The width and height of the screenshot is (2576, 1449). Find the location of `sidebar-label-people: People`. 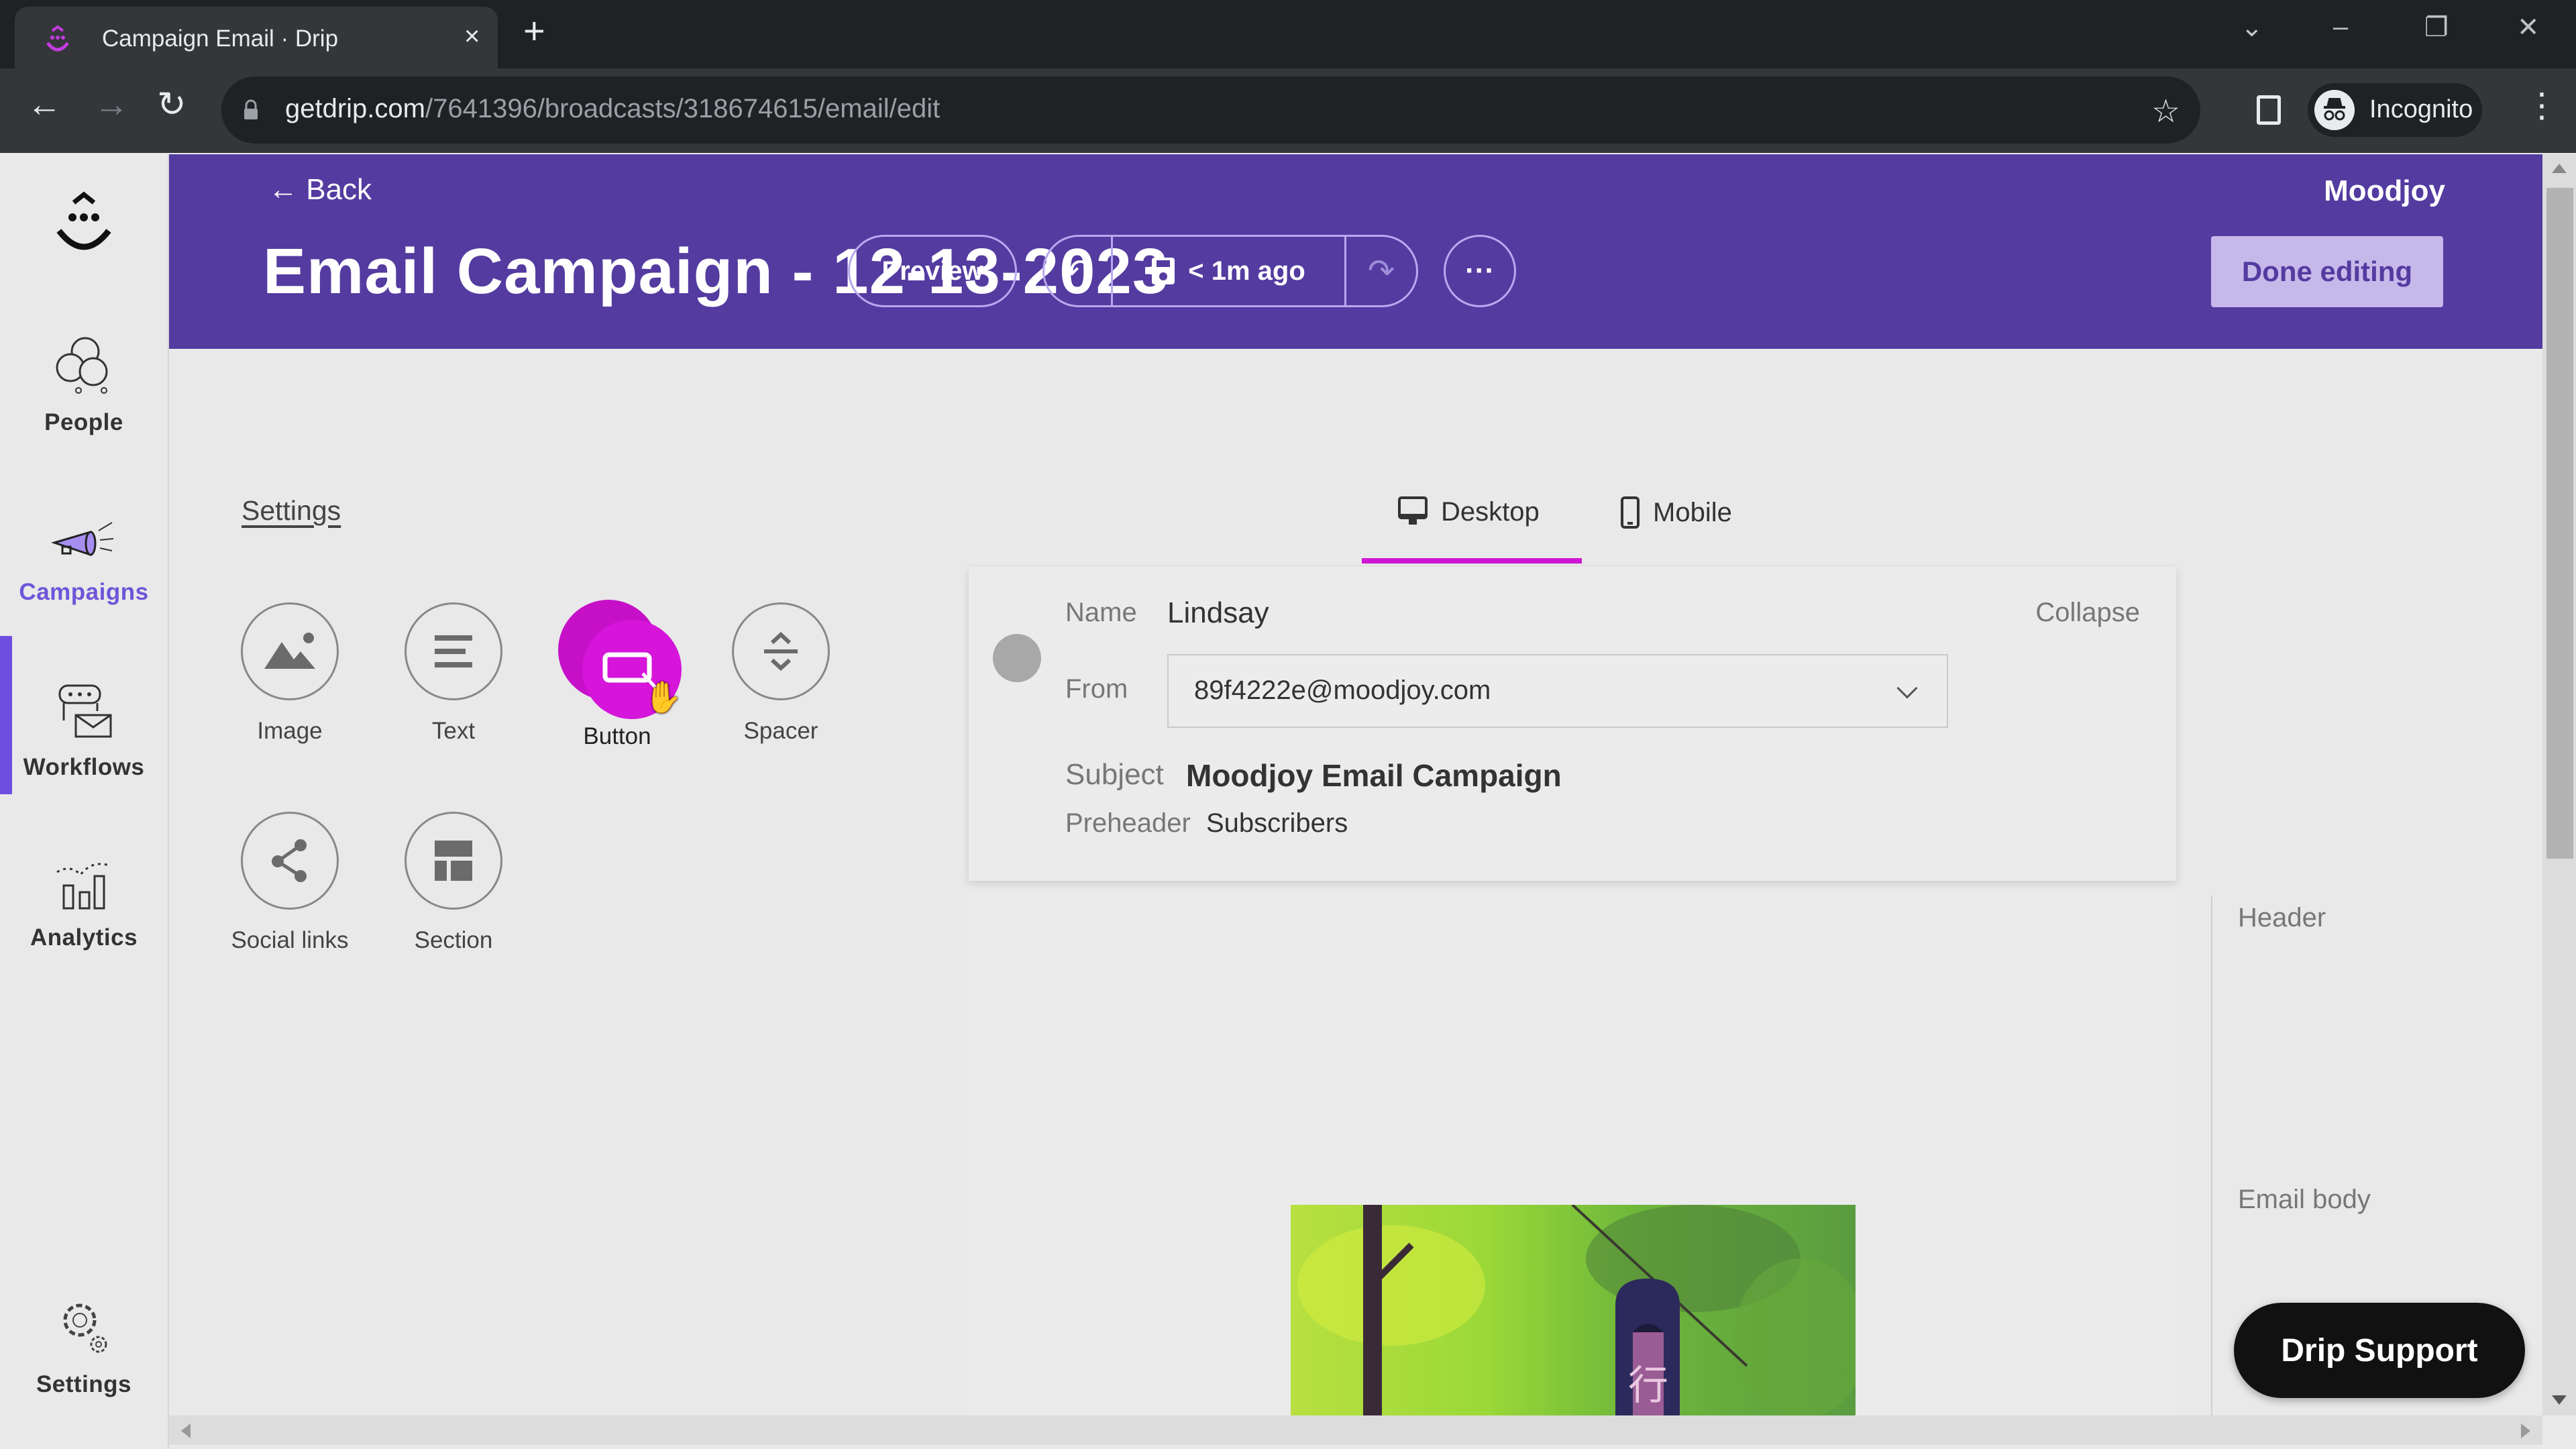

sidebar-label-people: People is located at coordinates (83, 422).